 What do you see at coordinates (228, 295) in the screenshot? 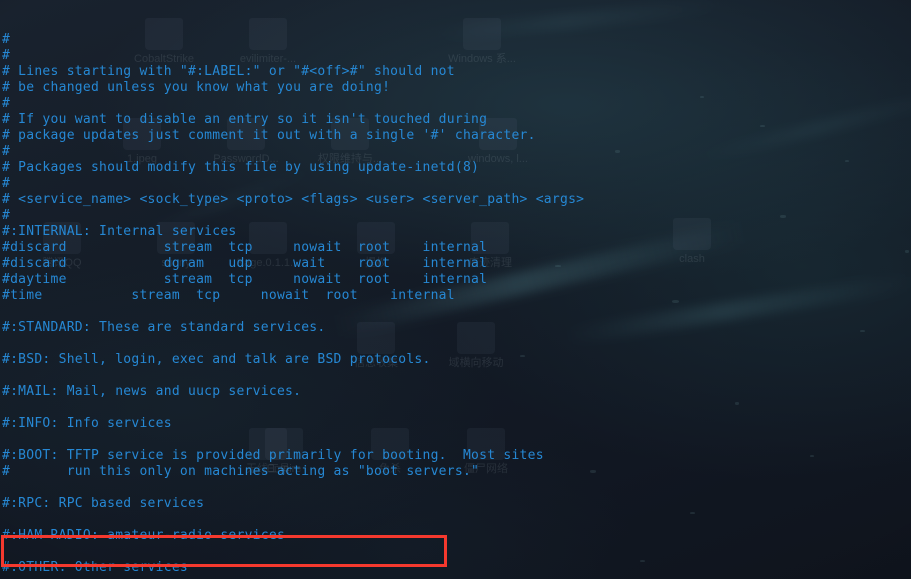
I see `editor-line: #time stream tcp nowait root internal` at bounding box center [228, 295].